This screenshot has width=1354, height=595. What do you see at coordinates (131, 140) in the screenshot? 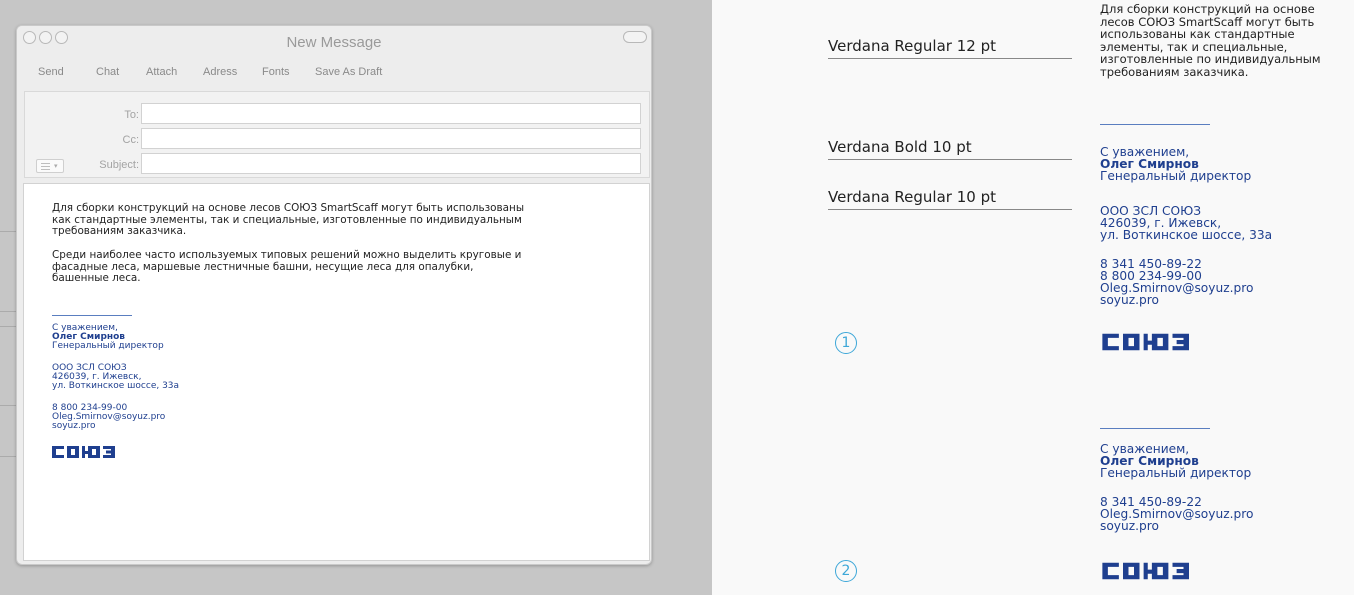
I see `cc-label: Cc:` at bounding box center [131, 140].